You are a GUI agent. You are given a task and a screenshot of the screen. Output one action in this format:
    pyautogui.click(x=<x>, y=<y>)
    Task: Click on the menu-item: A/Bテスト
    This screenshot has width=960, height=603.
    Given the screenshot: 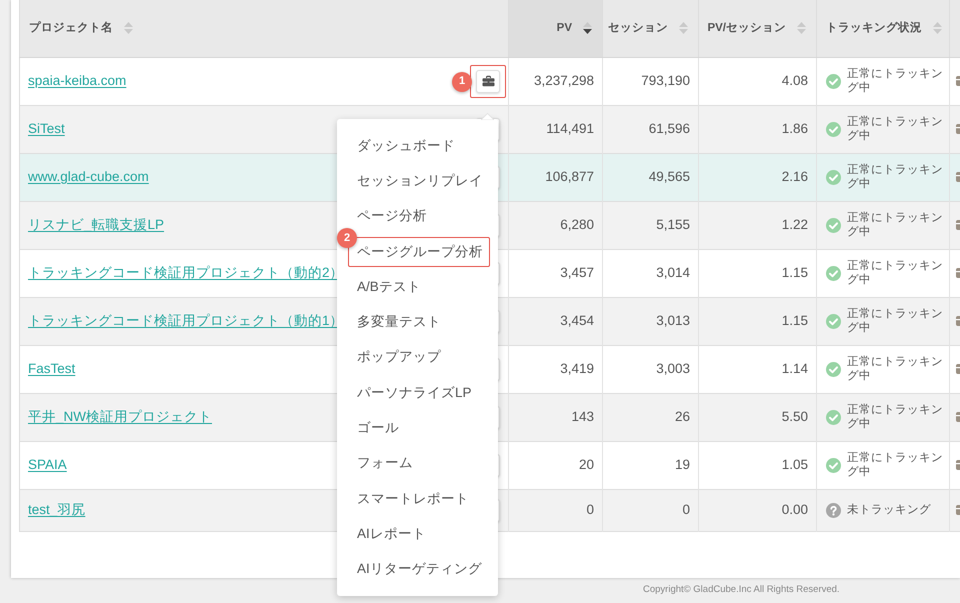 What is the action you would take?
    pyautogui.click(x=389, y=286)
    